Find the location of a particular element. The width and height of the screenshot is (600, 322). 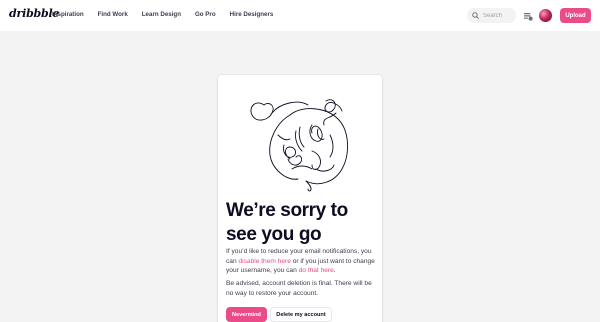

search-input is located at coordinates (499, 15).